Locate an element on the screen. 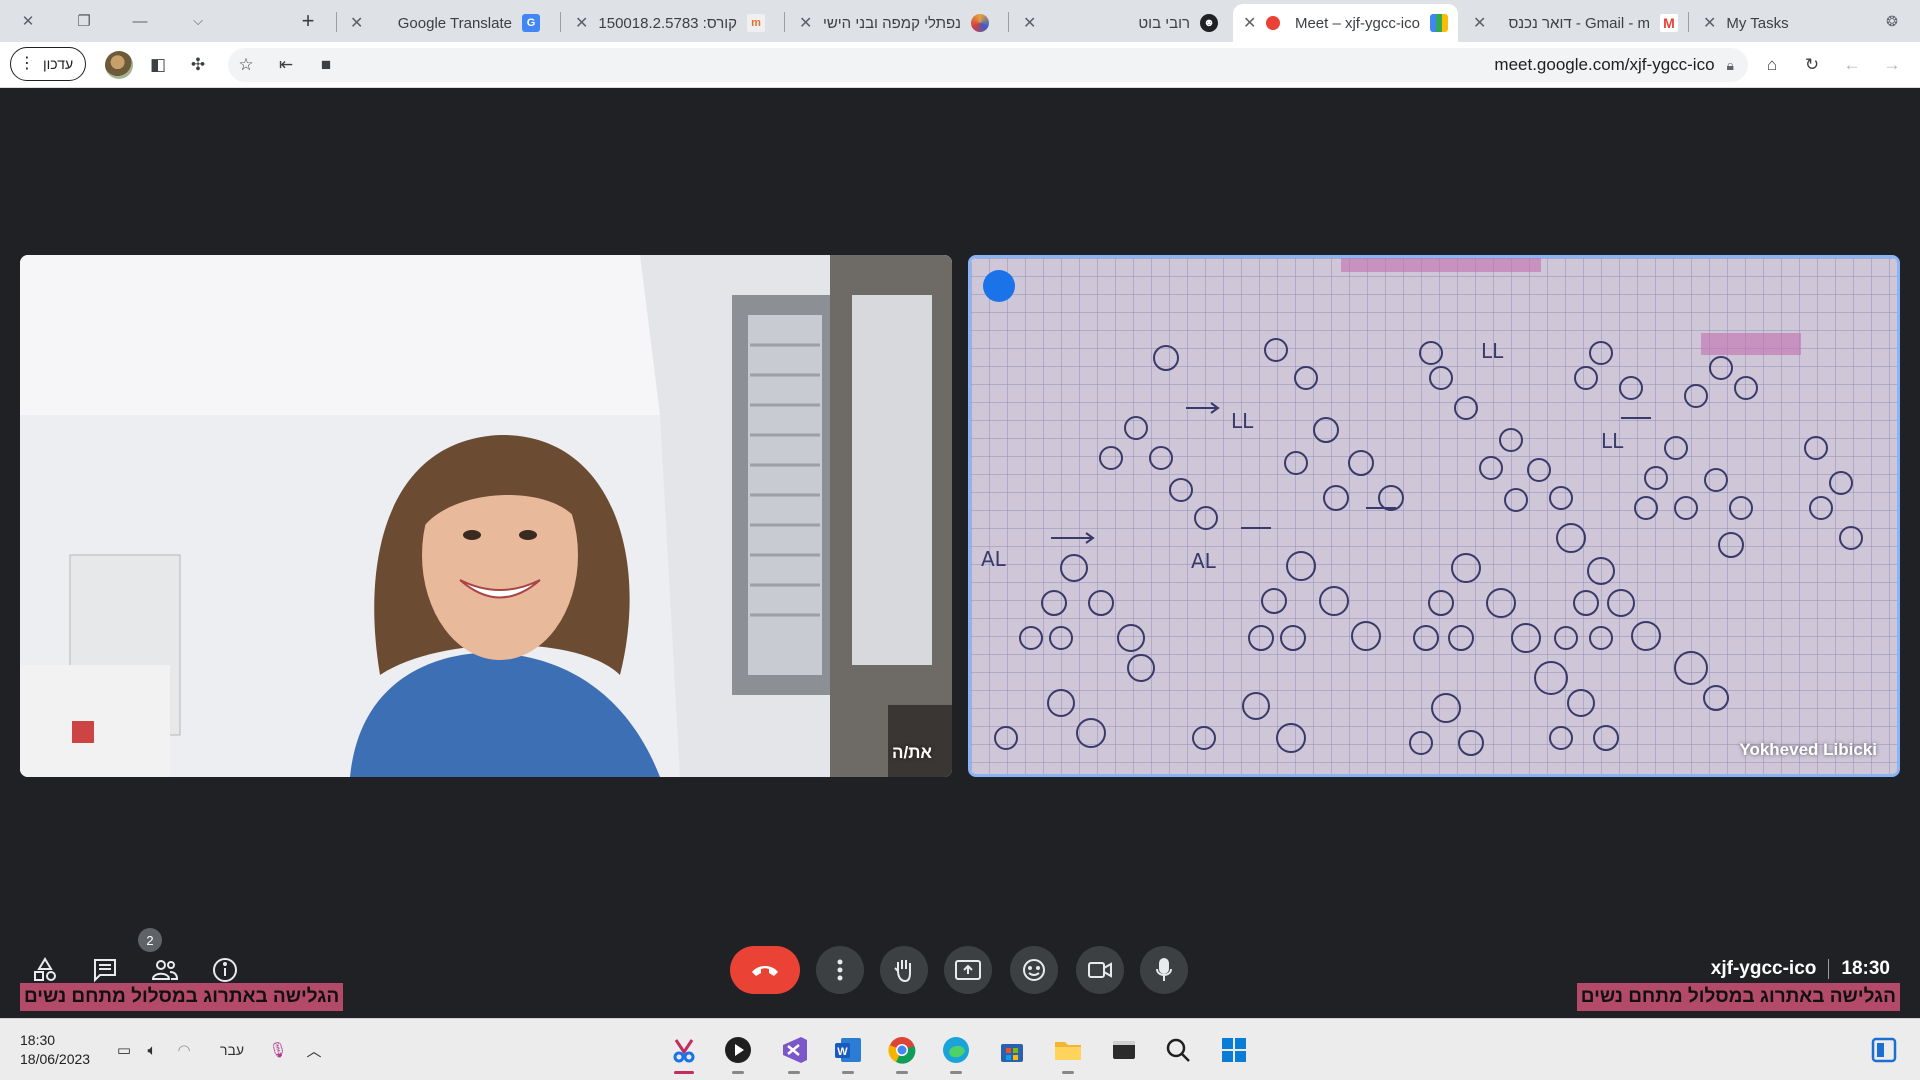 The width and height of the screenshot is (1920, 1080). start-icon is located at coordinates (1234, 1050).